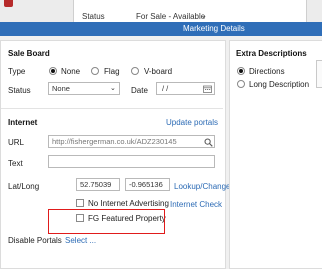 This screenshot has height=269, width=322. I want to click on annotation-highlight-box, so click(106, 221).